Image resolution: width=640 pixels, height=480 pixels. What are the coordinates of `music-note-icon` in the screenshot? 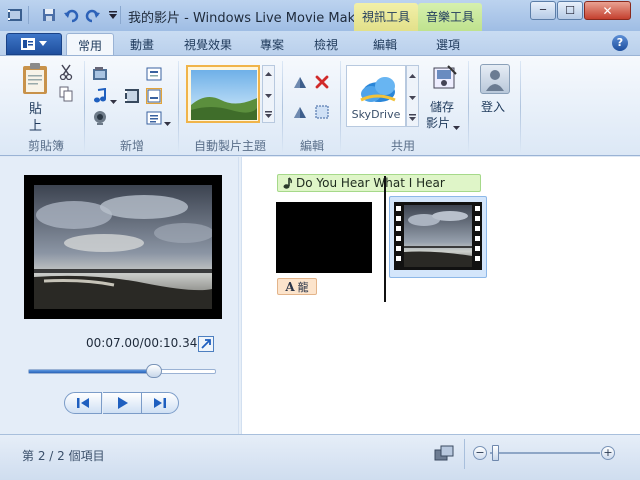 It's located at (287, 183).